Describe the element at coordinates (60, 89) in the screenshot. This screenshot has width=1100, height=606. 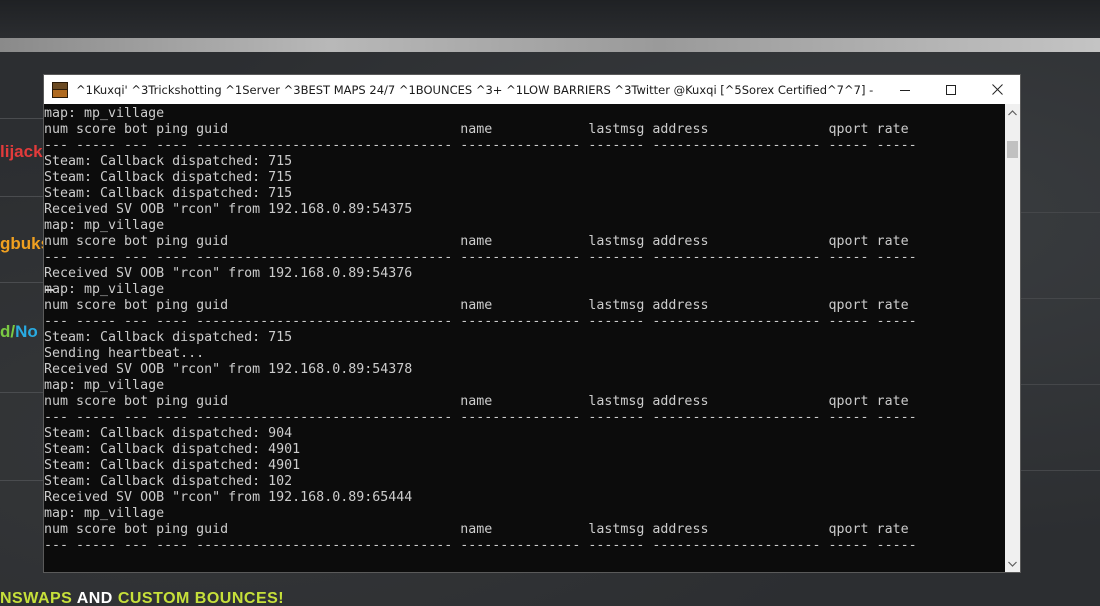
I see `cod-icon` at that location.